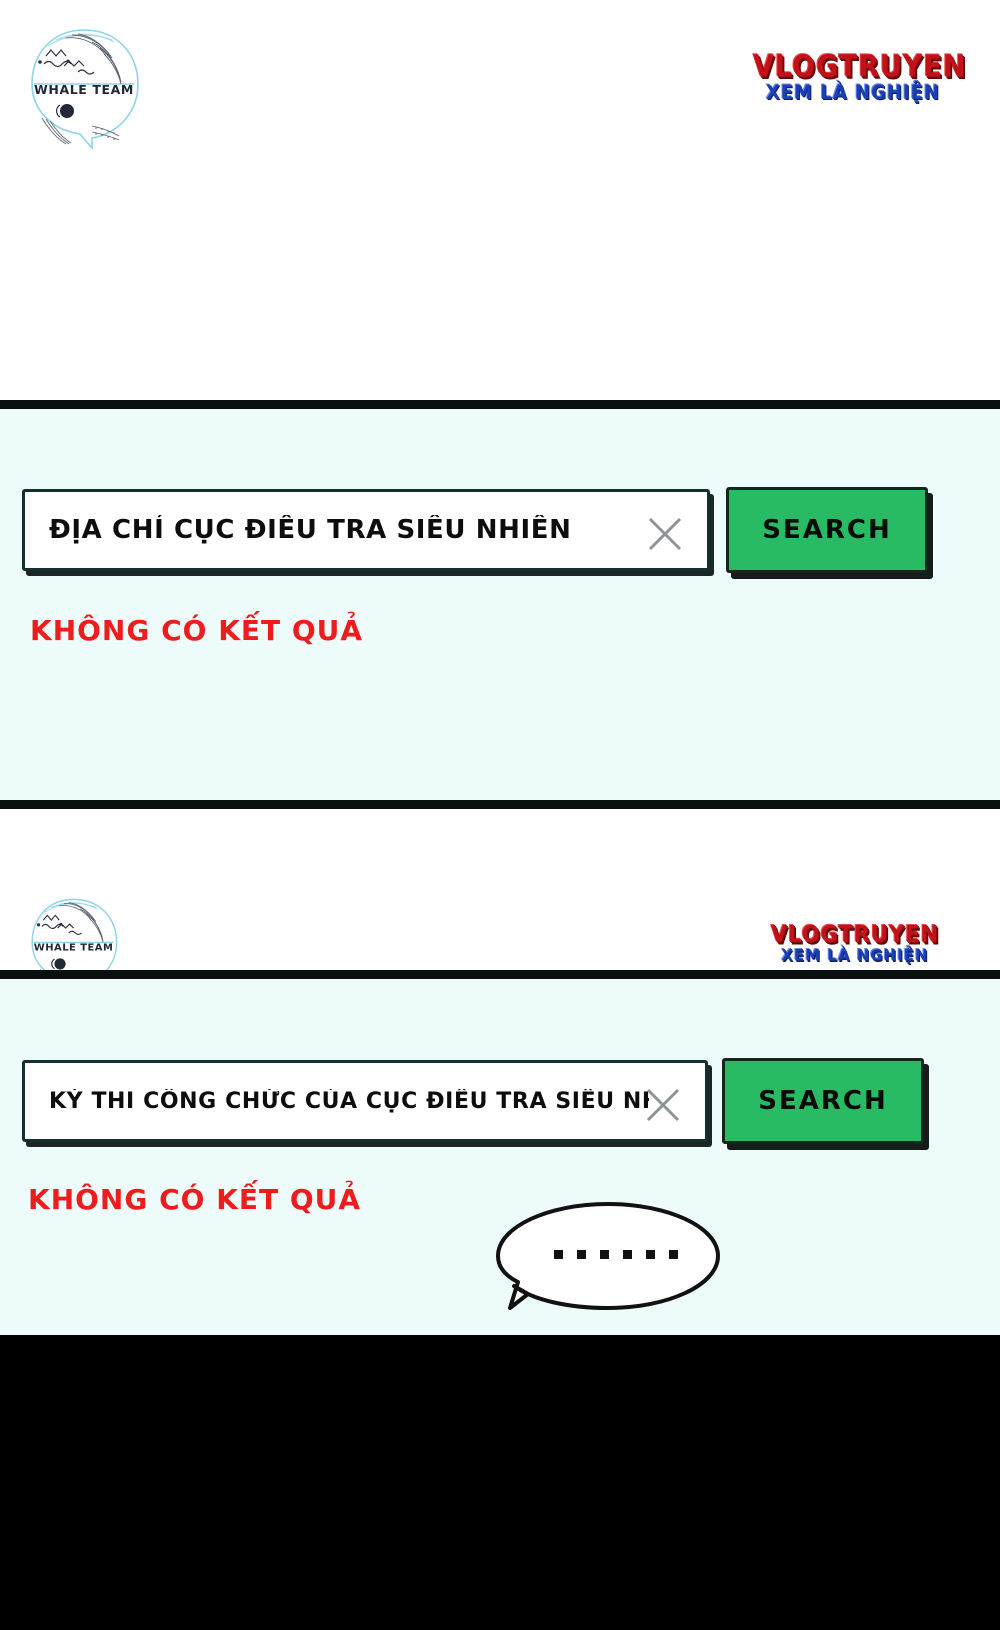  I want to click on search-input-value: ĐỊA CHỈ CỤC ĐIỀU TRA SIÊU NHIÊN, so click(310, 530).